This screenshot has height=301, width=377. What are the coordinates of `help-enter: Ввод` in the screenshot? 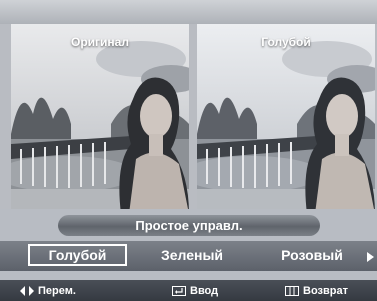 It's located at (195, 291).